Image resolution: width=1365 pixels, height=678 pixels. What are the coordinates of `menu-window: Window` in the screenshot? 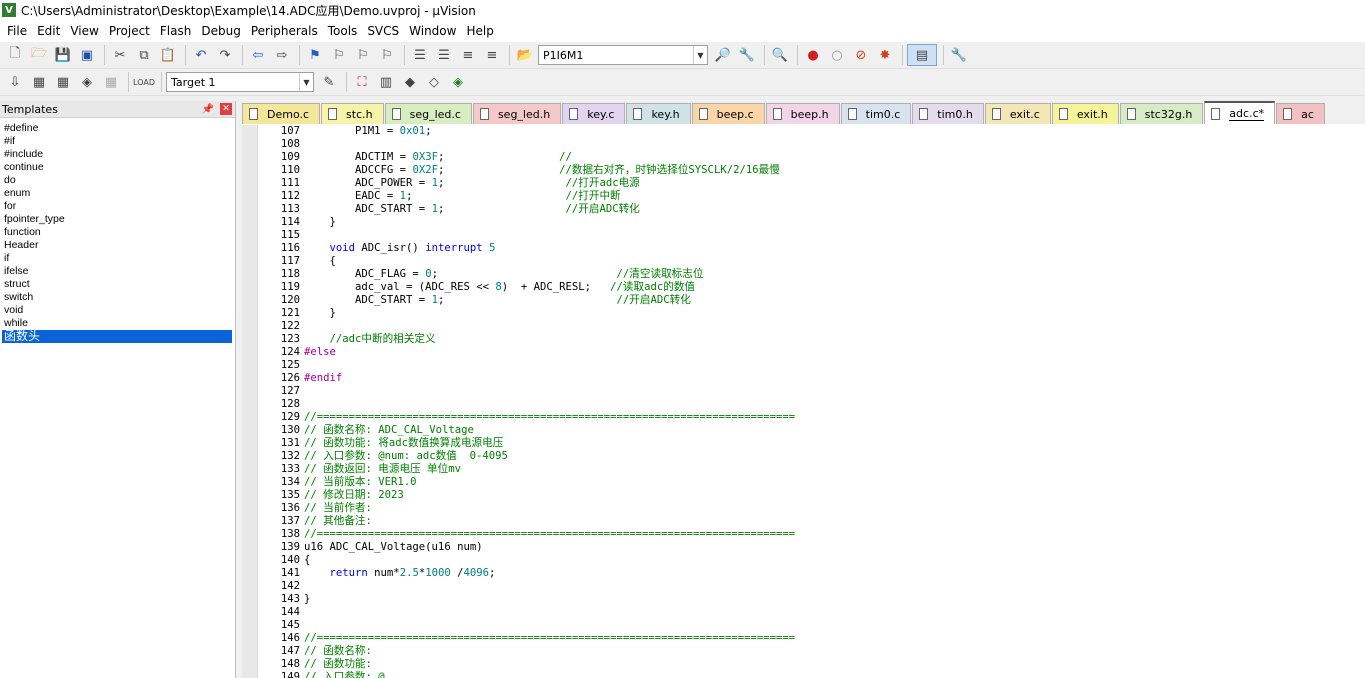 It's located at (432, 31).